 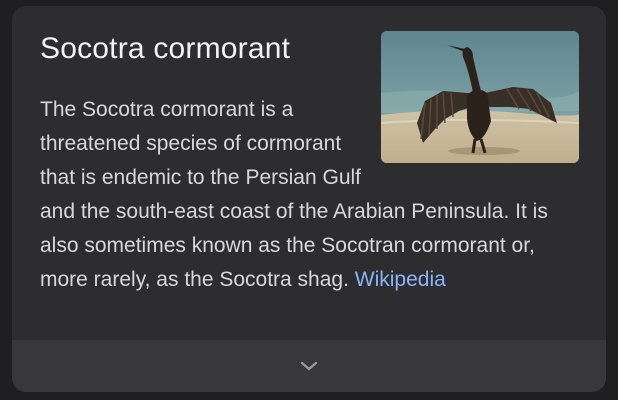 I want to click on card-title: Socotra cormorant, so click(x=165, y=48).